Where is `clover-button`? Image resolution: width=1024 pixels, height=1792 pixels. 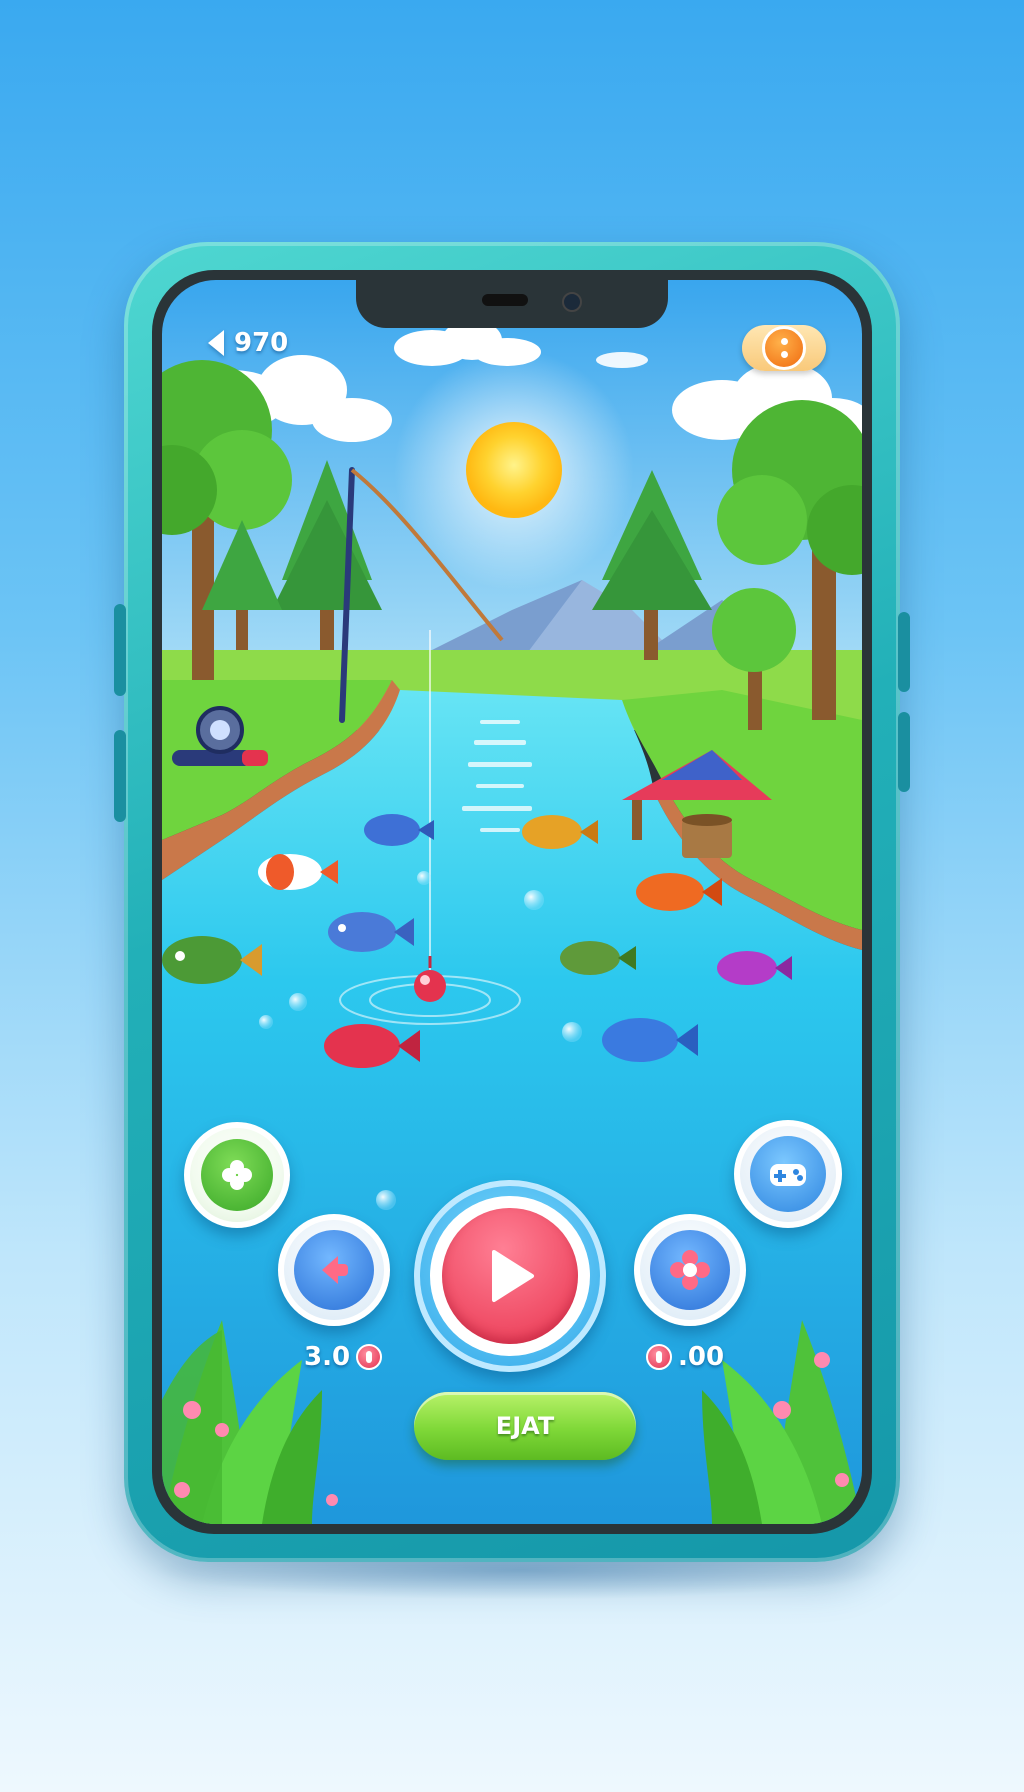 clover-button is located at coordinates (237, 1175).